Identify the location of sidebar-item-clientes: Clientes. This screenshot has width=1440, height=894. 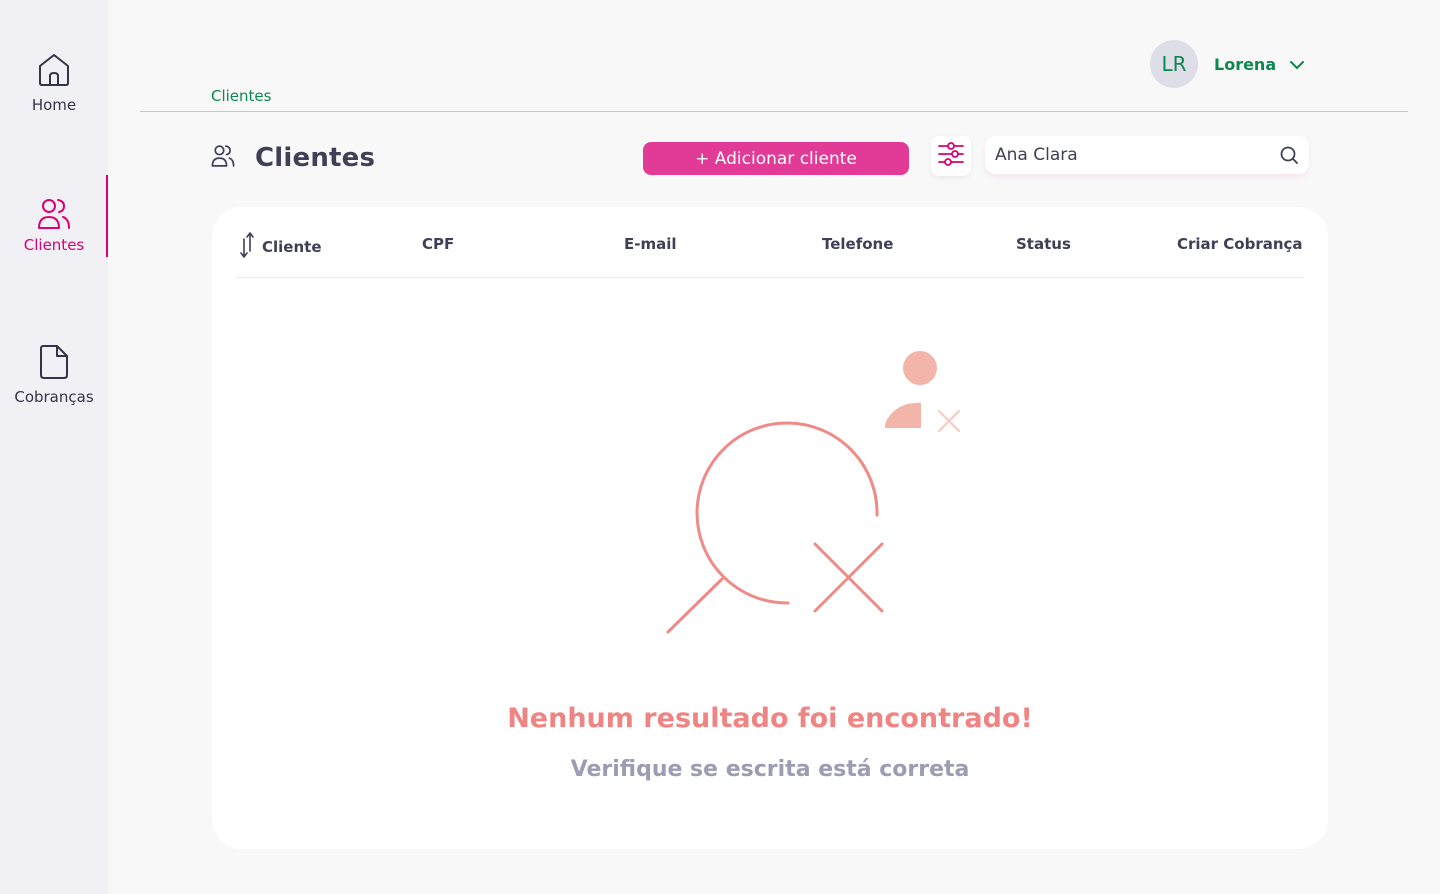
(54, 216).